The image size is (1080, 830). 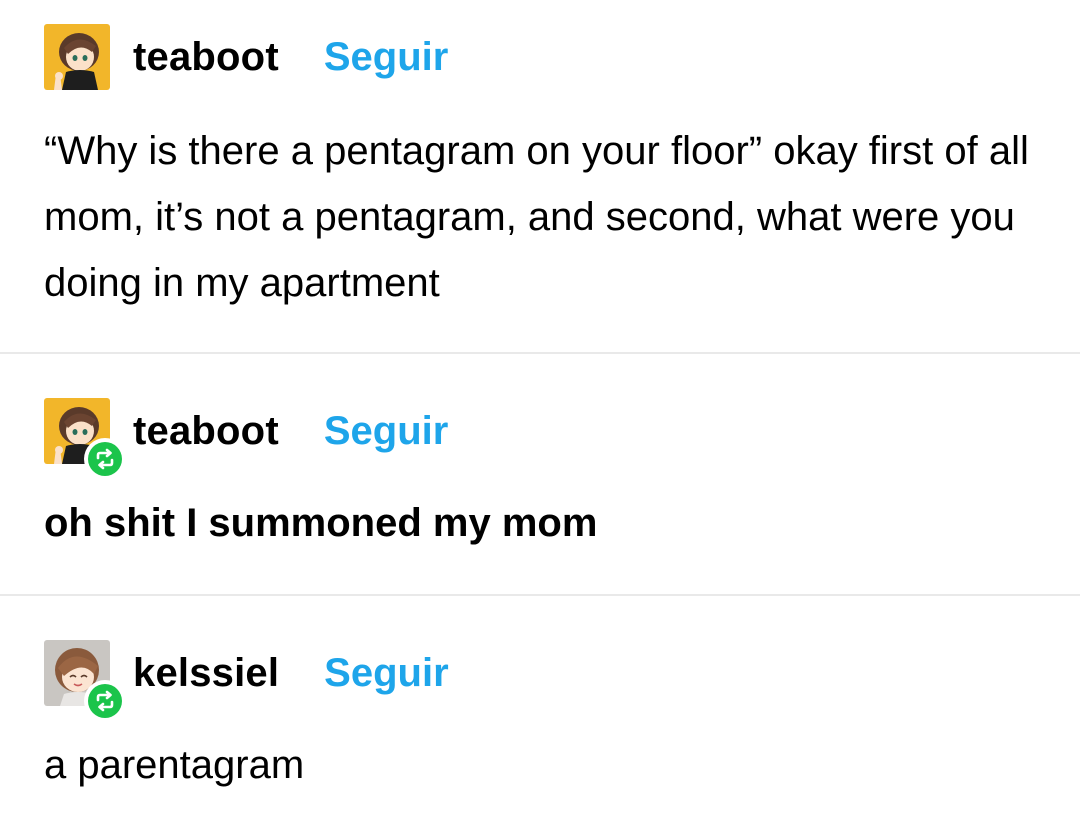 I want to click on avatar-teaboot-icon, so click(x=77, y=57).